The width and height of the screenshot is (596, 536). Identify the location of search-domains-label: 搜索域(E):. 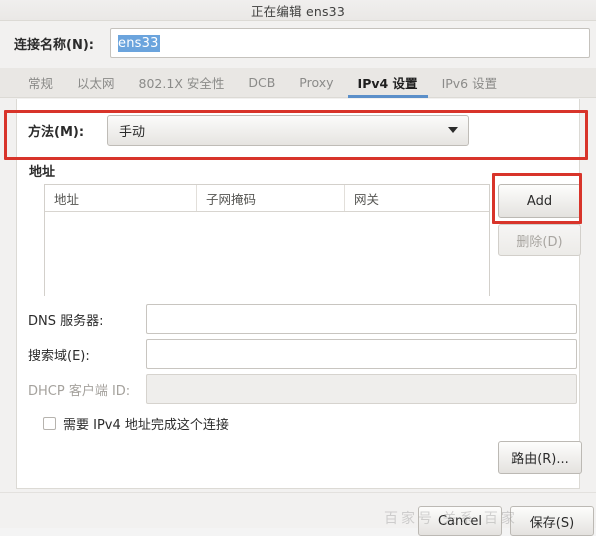
(59, 356).